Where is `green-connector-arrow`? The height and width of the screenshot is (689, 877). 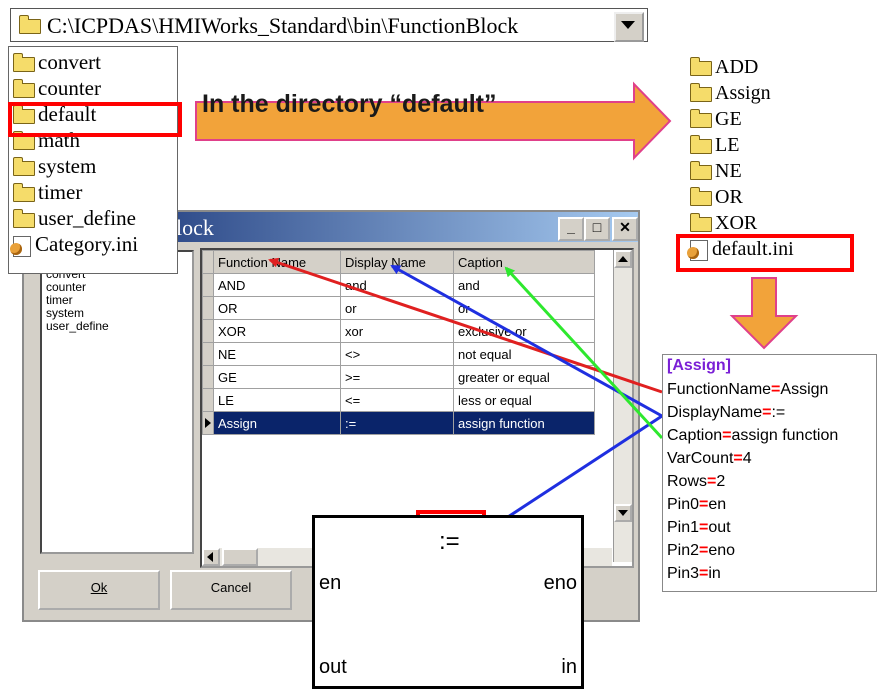
green-connector-arrow is located at coordinates (584, 353).